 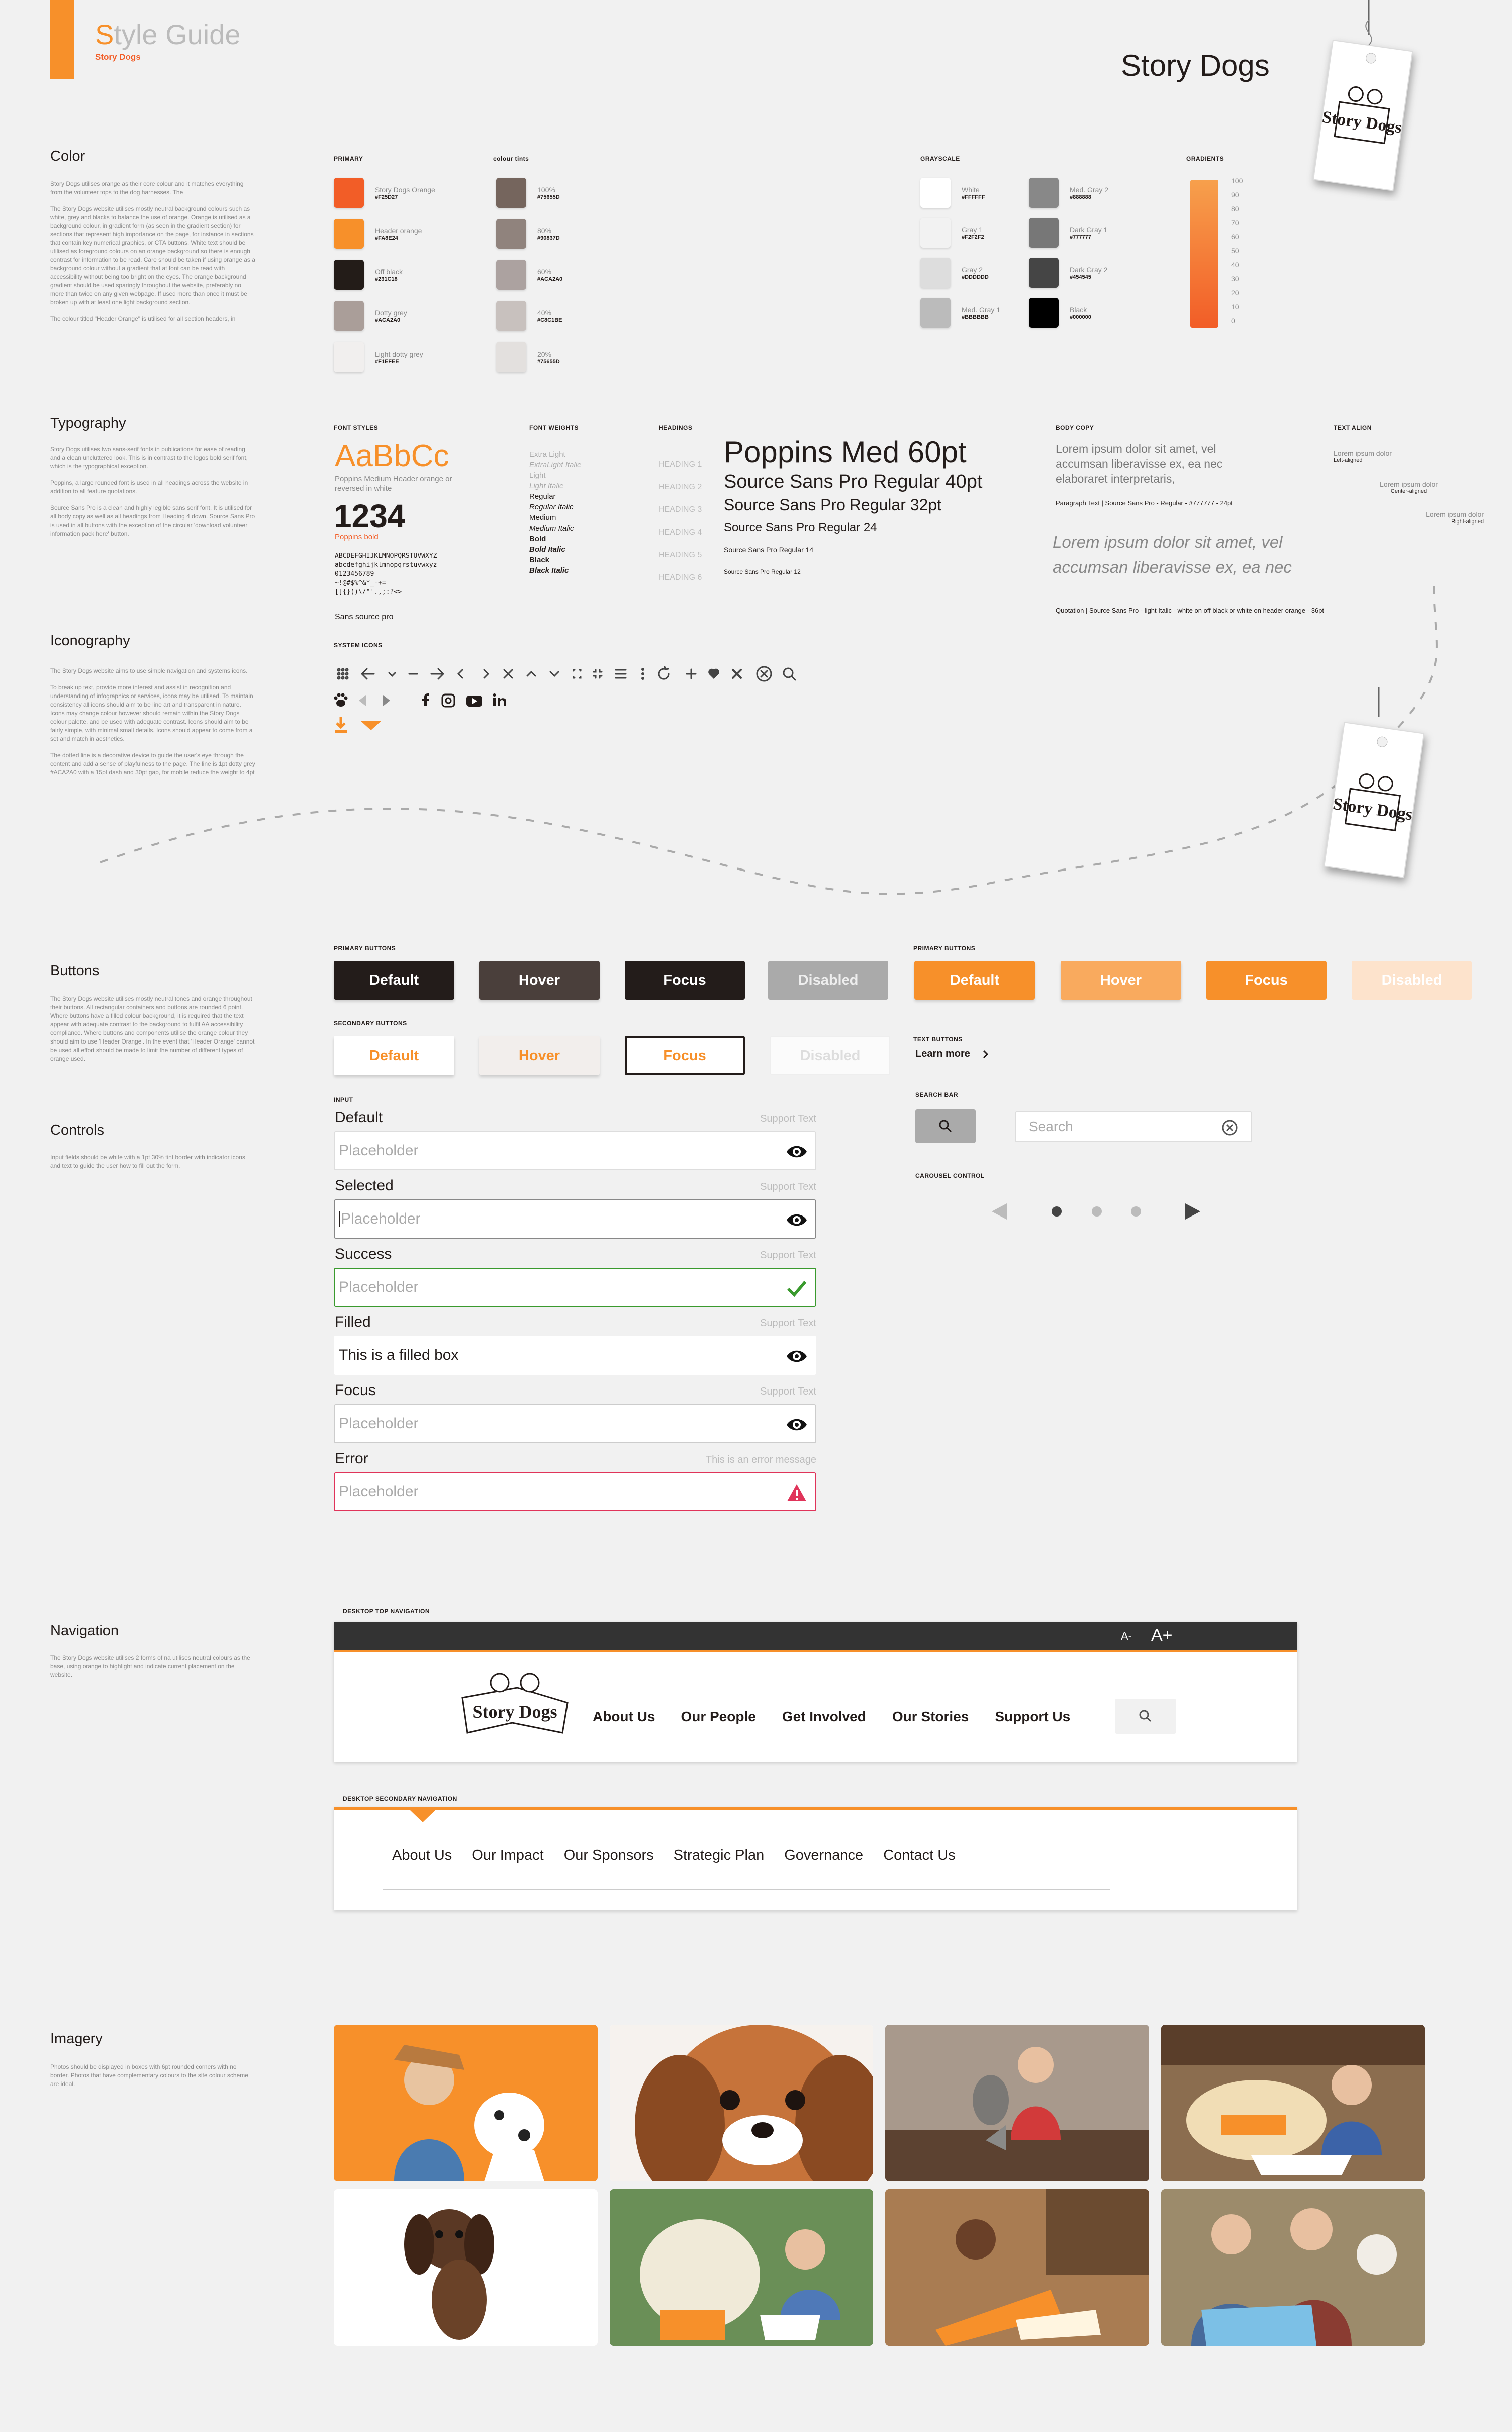 What do you see at coordinates (394, 980) in the screenshot?
I see `dark-button-default: Default` at bounding box center [394, 980].